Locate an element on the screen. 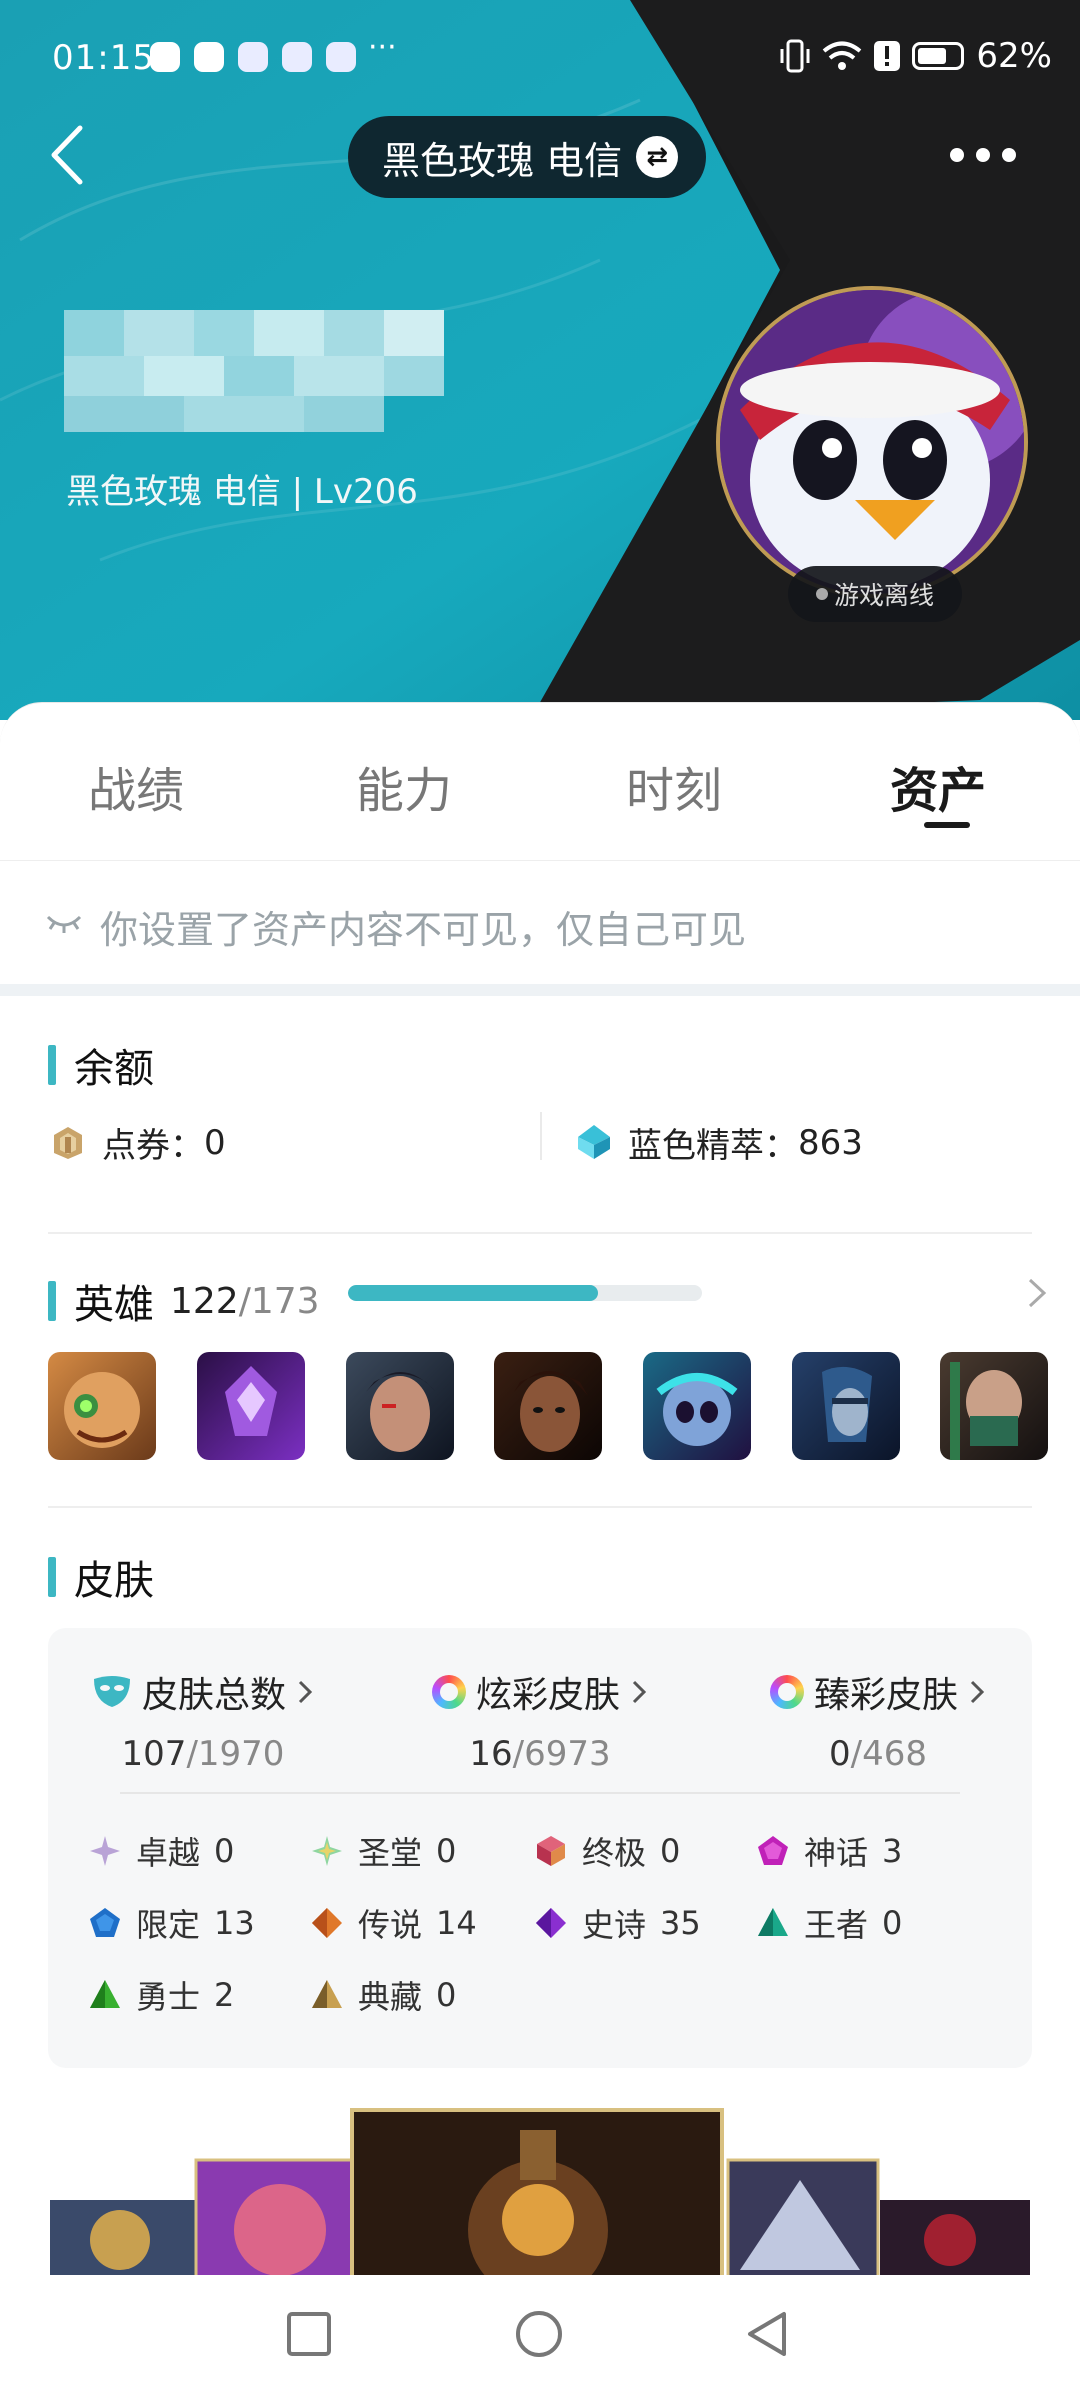 The image size is (1080, 2388). heroes-count: 122/173 is located at coordinates (245, 1301).